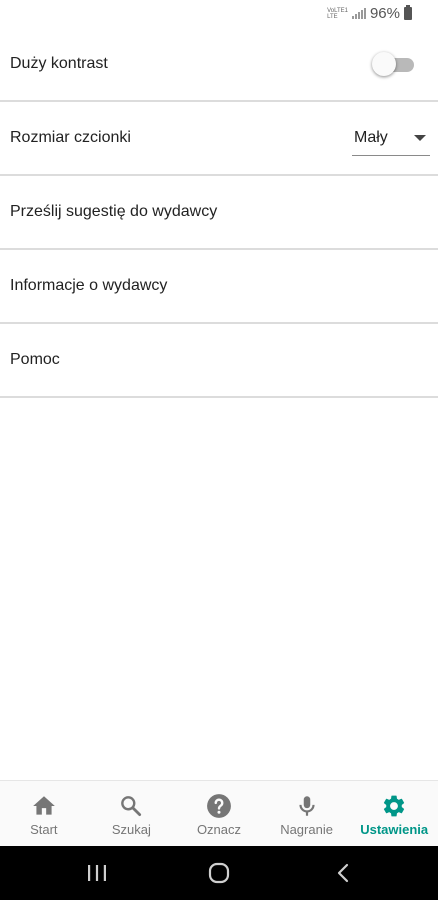  I want to click on recent-apps-icon, so click(97, 873).